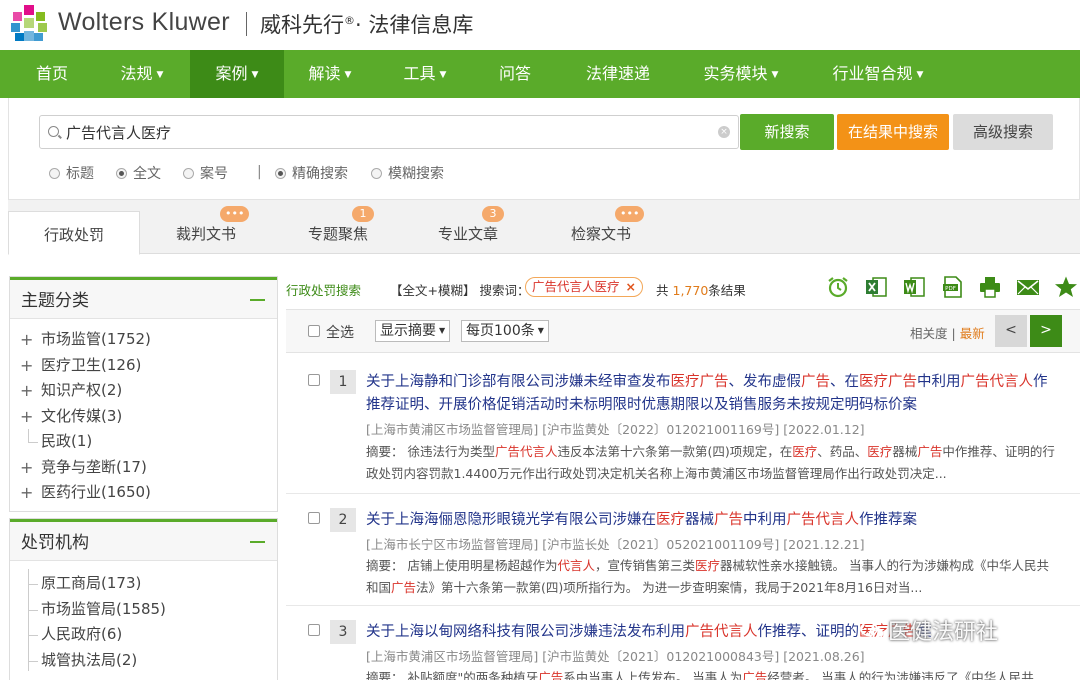  Describe the element at coordinates (601, 230) in the screenshot. I see `tab-procuratorate-docs: ••• 检察文书` at that location.